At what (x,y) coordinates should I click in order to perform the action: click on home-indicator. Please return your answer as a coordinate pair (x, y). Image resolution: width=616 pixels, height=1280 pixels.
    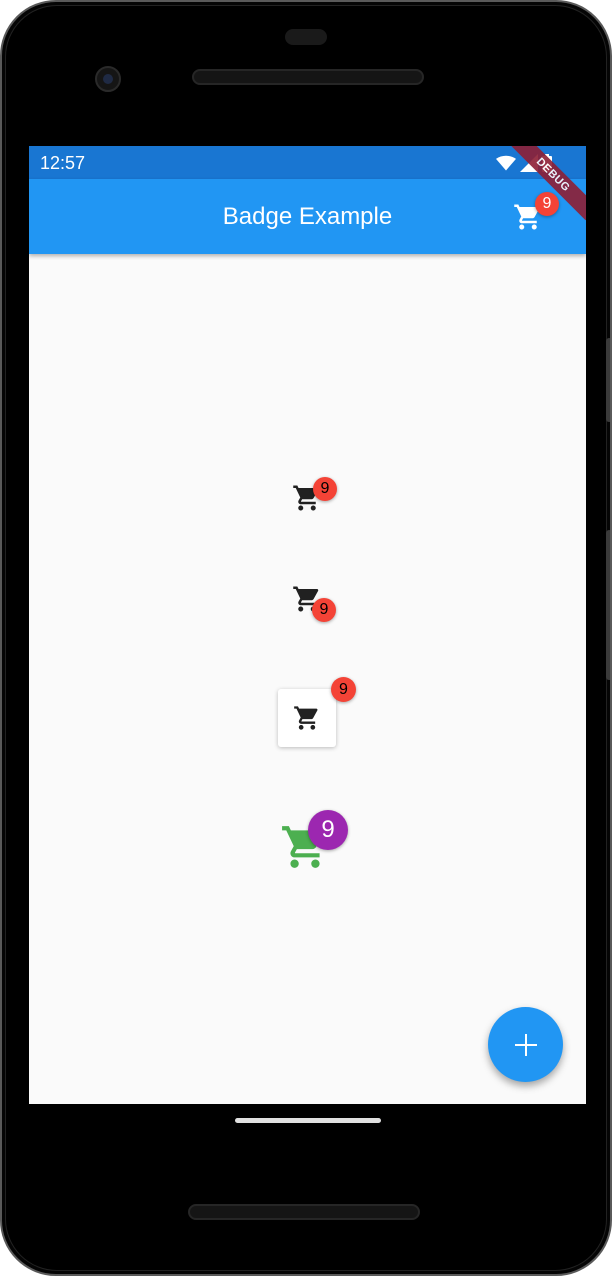
    Looking at the image, I should click on (308, 1120).